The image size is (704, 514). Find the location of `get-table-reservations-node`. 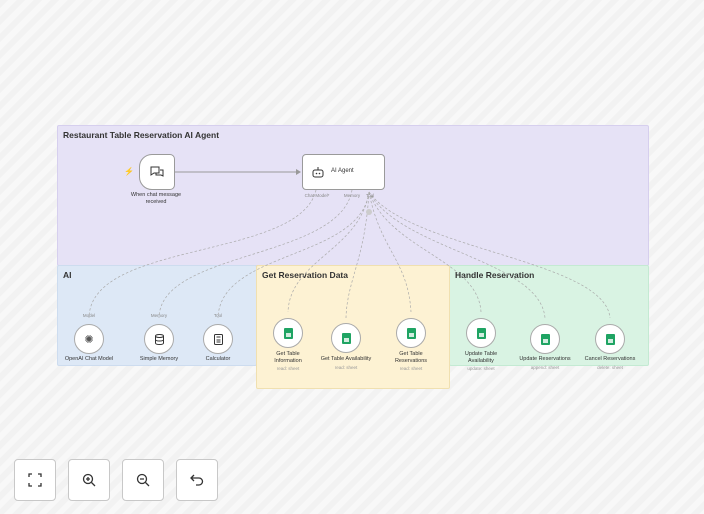

get-table-reservations-node is located at coordinates (411, 333).